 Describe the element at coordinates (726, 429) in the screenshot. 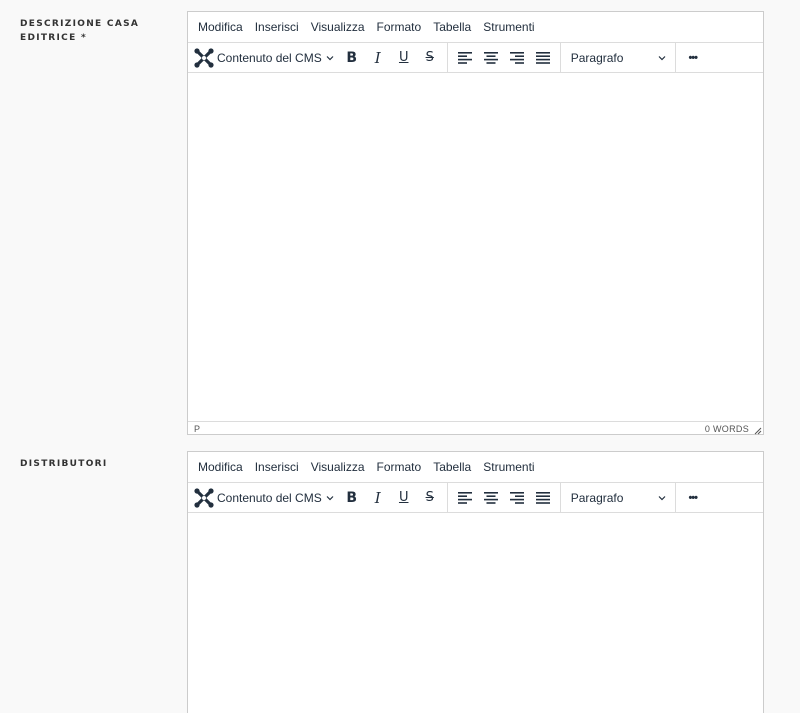

I see `word-count: 0 WORDS` at that location.